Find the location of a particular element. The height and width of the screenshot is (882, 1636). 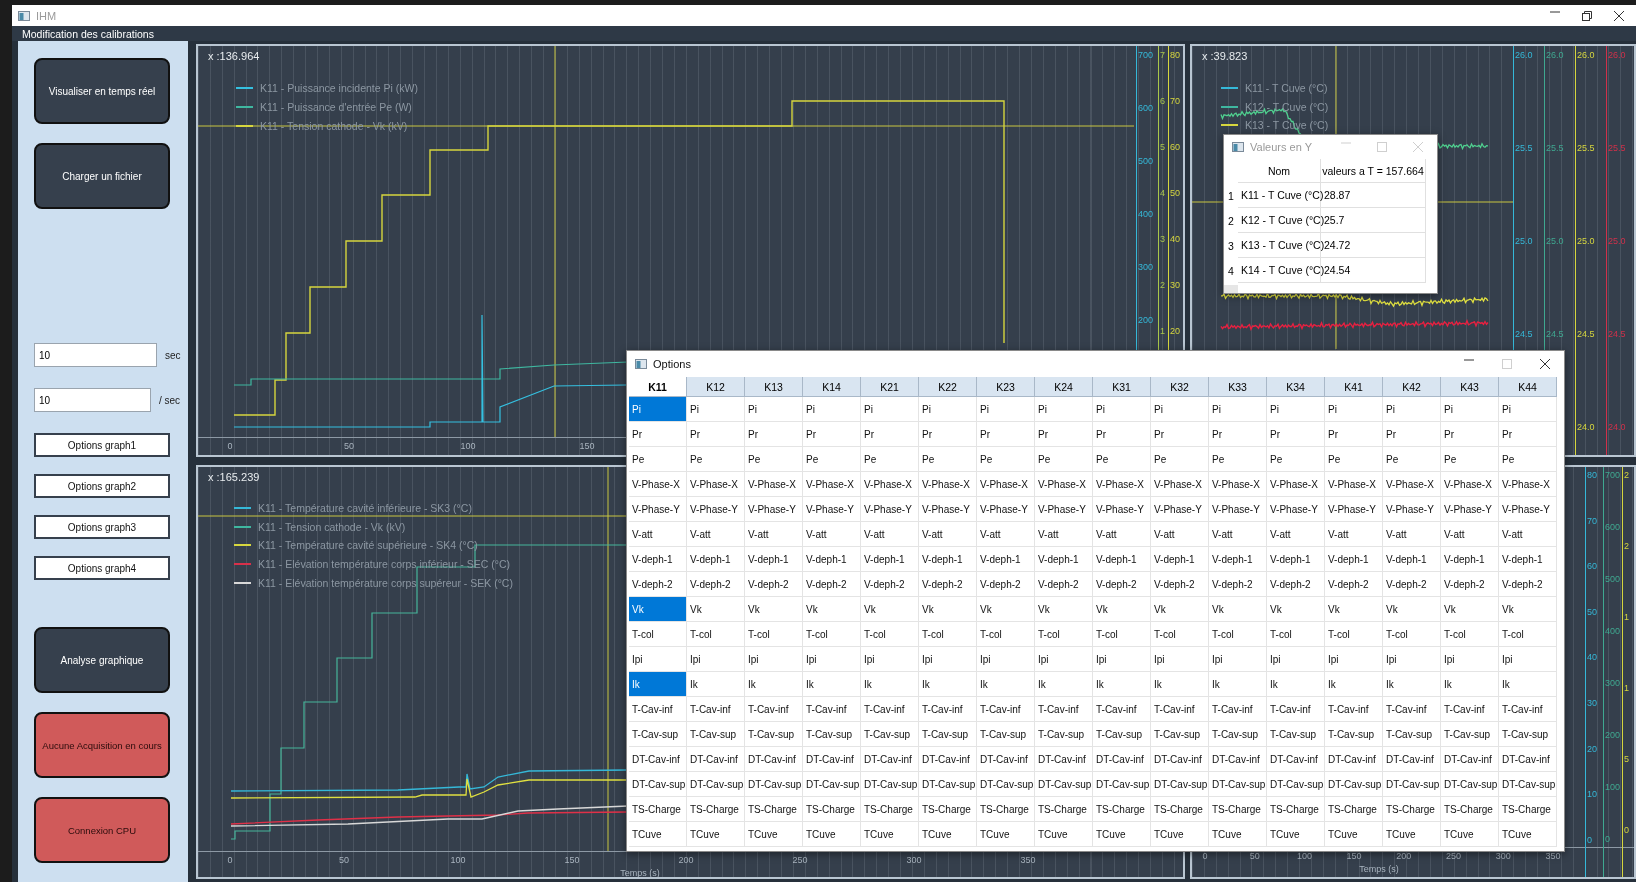

options-button: Options graph2 is located at coordinates (102, 486).